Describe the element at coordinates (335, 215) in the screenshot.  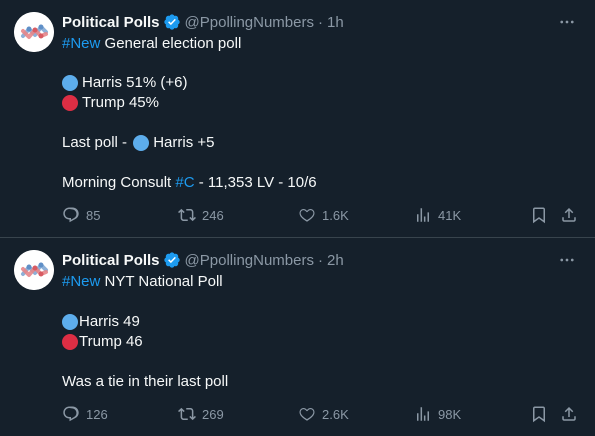
I see `like-count: 1.6K` at that location.